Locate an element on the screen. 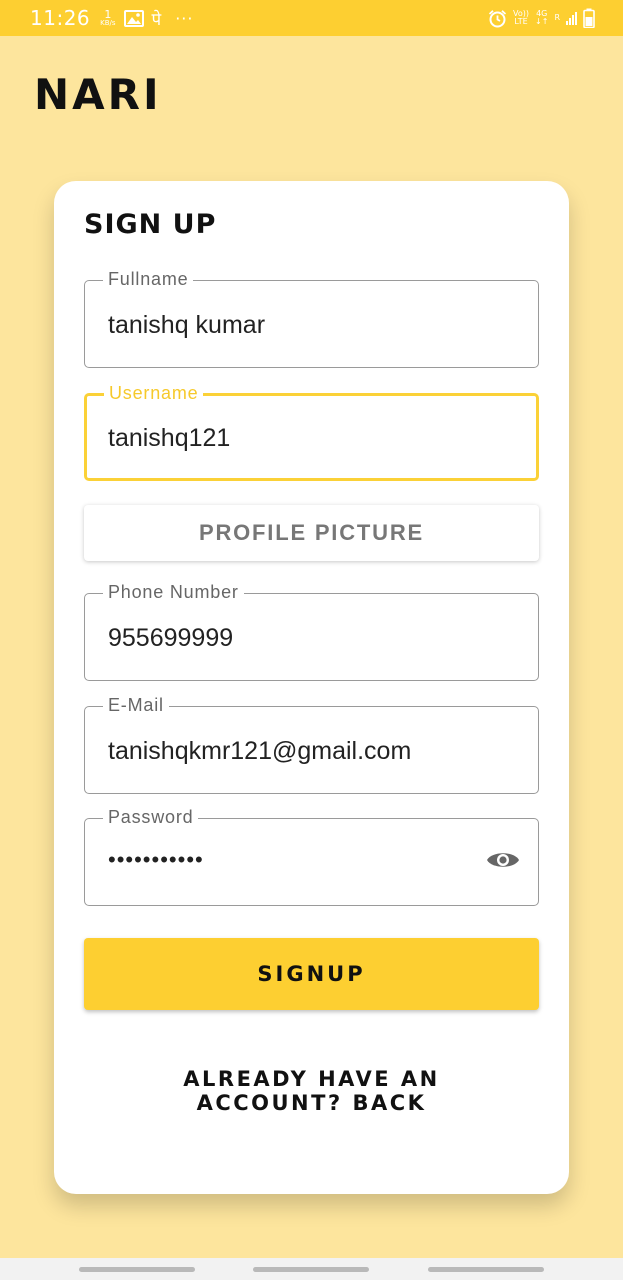 Image resolution: width=623 pixels, height=1280 pixels. phone-field: Phone Number 955699999 is located at coordinates (311, 631).